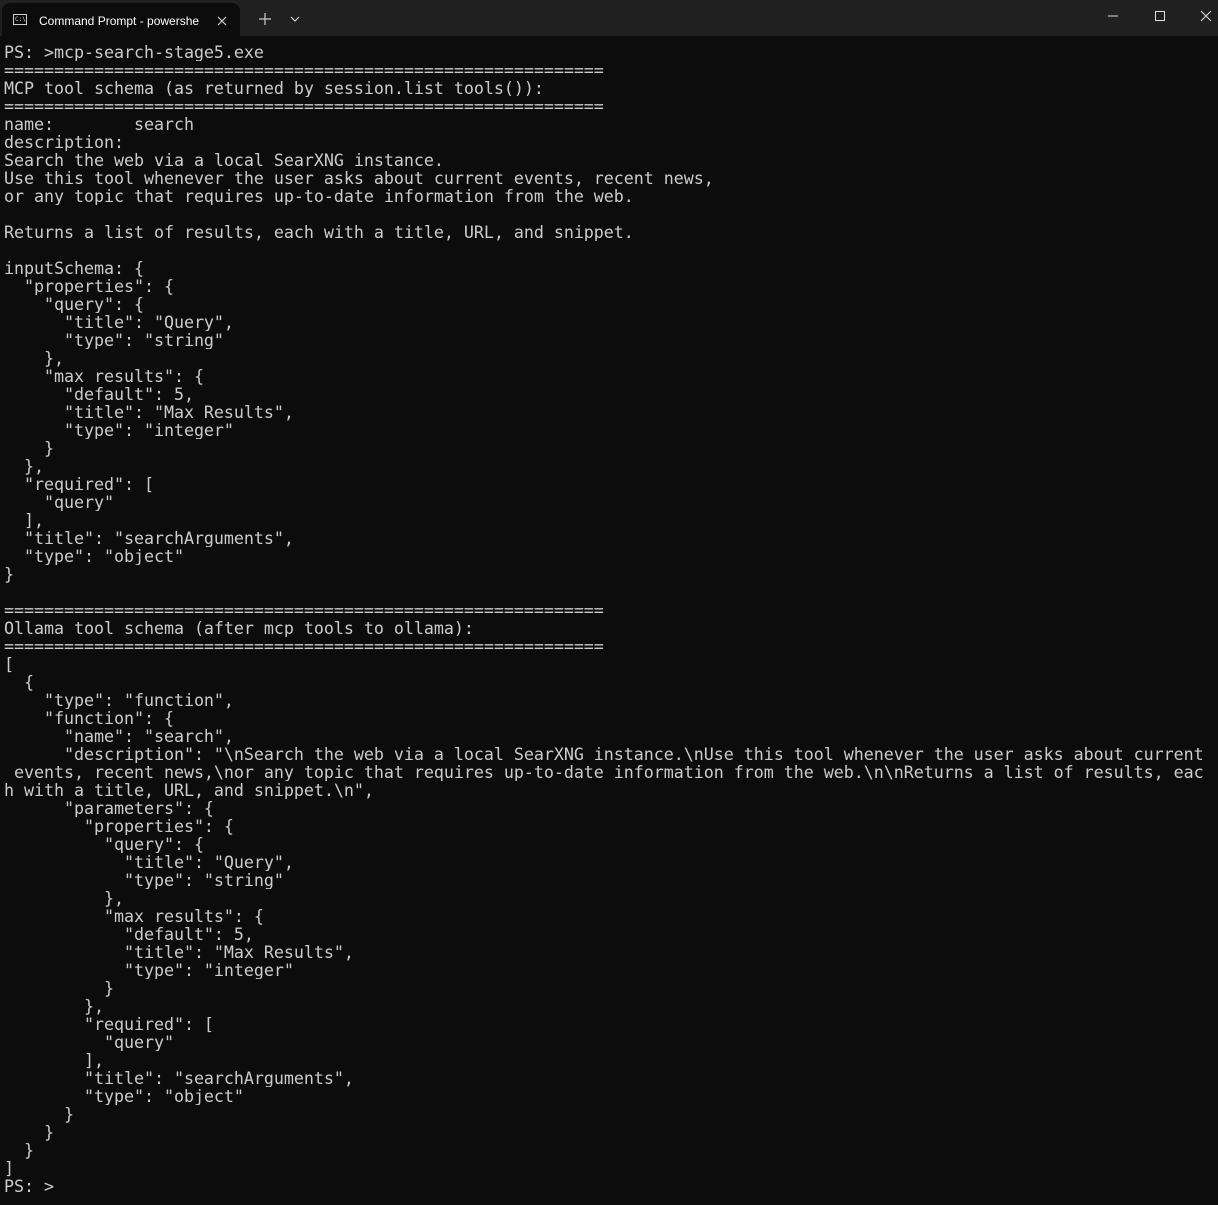  I want to click on chevron-down-icon, so click(295, 19).